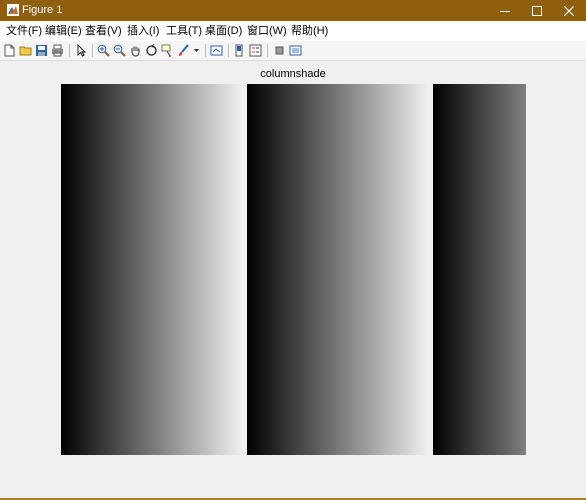  I want to click on rotate-3d-icon, so click(151, 50).